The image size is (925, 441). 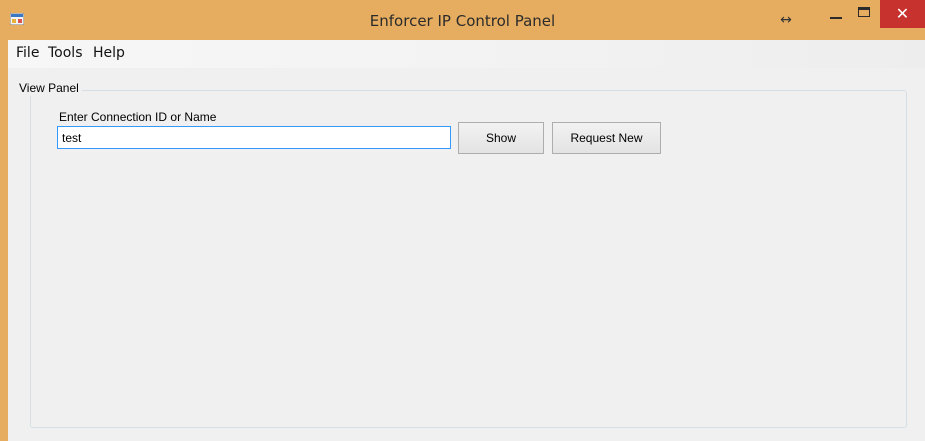 I want to click on close-button: ✕, so click(x=902, y=14).